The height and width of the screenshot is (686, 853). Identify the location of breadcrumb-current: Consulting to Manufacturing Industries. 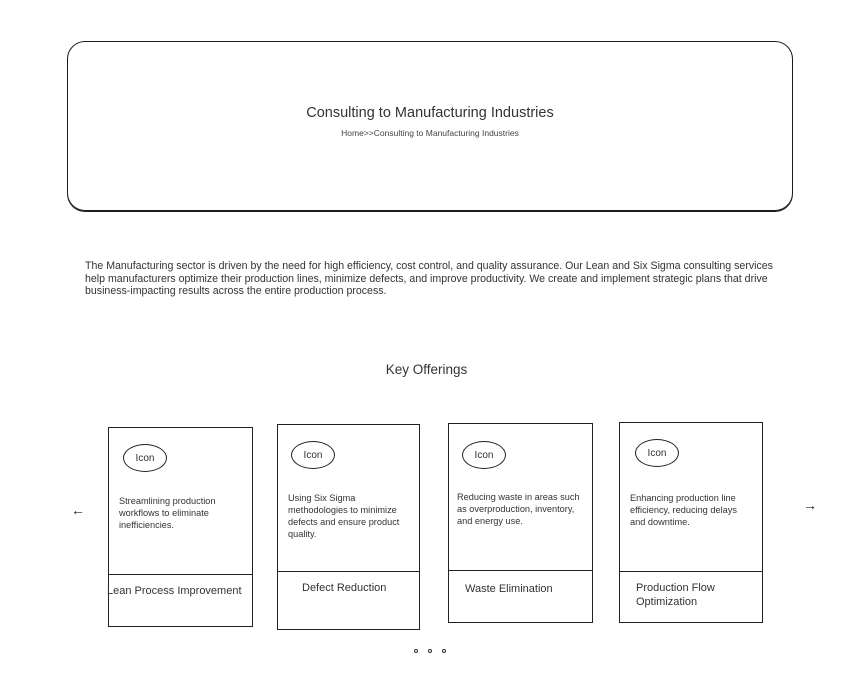
(446, 133).